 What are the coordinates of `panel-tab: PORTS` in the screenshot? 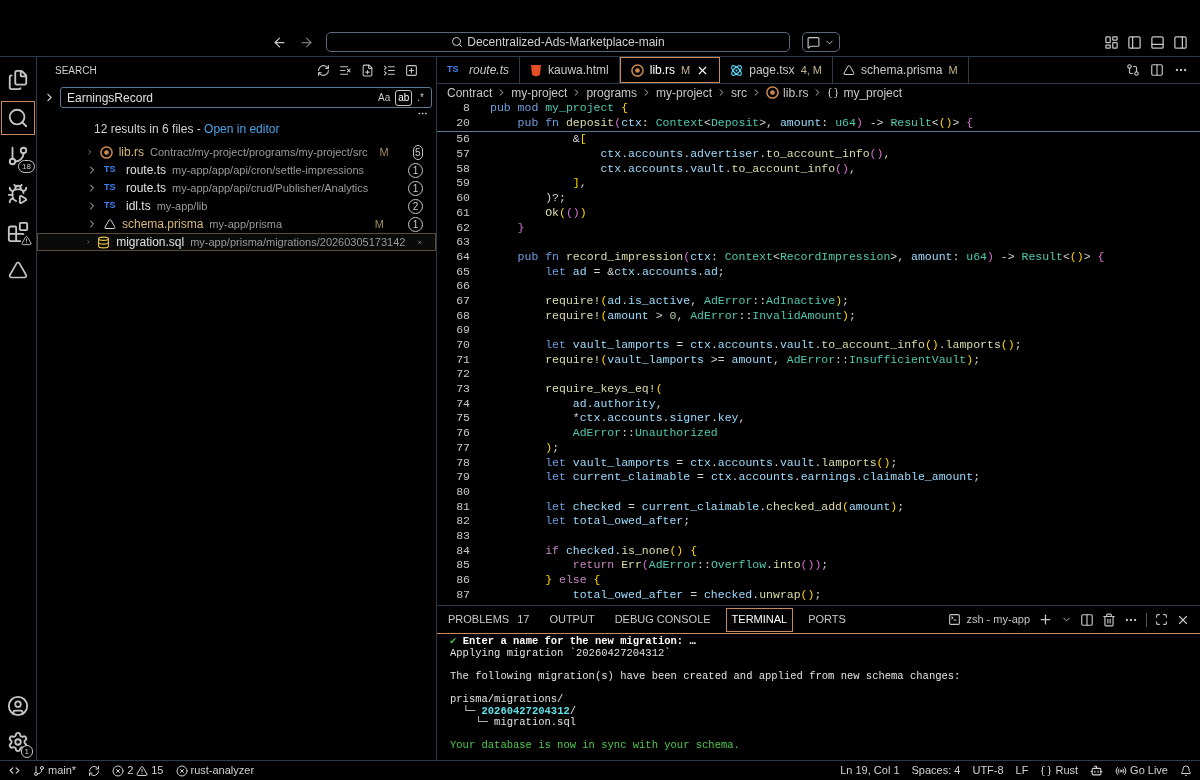 It's located at (827, 619).